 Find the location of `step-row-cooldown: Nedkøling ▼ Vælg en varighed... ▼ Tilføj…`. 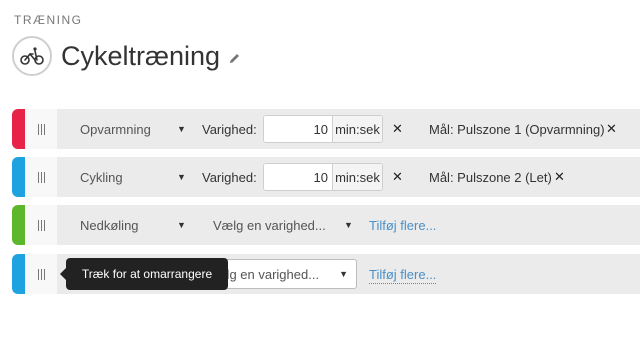

step-row-cooldown: Nedkøling ▼ Vælg en varighed... ▼ Tilføj… is located at coordinates (326, 225).